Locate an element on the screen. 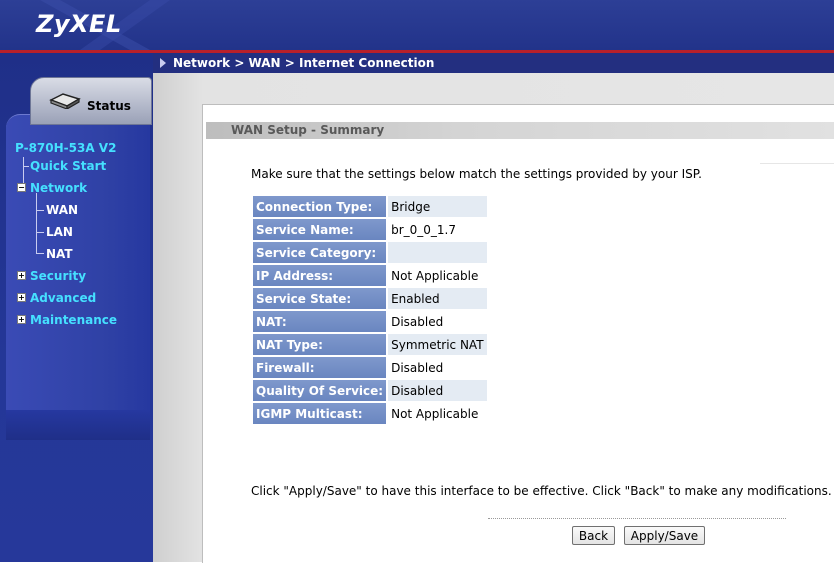 This screenshot has width=834, height=563. collapse-icon: − is located at coordinates (21, 187).